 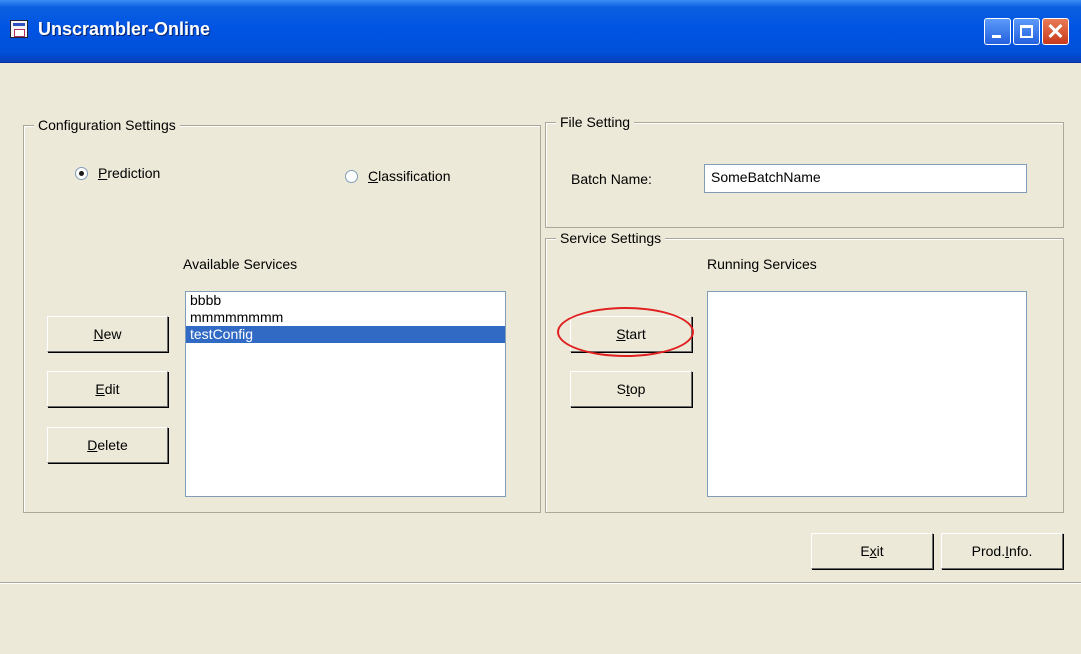 I want to click on delete-button: Delete, so click(x=107, y=445).